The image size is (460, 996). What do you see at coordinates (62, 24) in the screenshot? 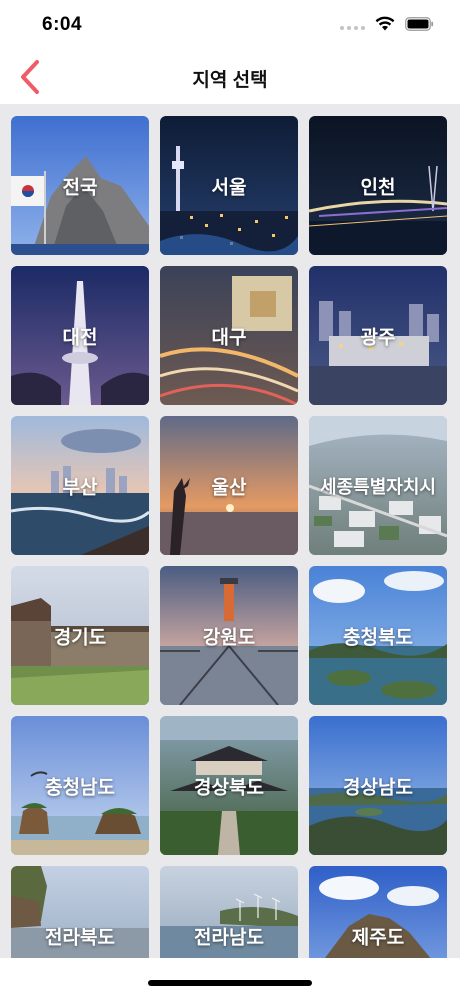
I see `status-time: 6:04` at bounding box center [62, 24].